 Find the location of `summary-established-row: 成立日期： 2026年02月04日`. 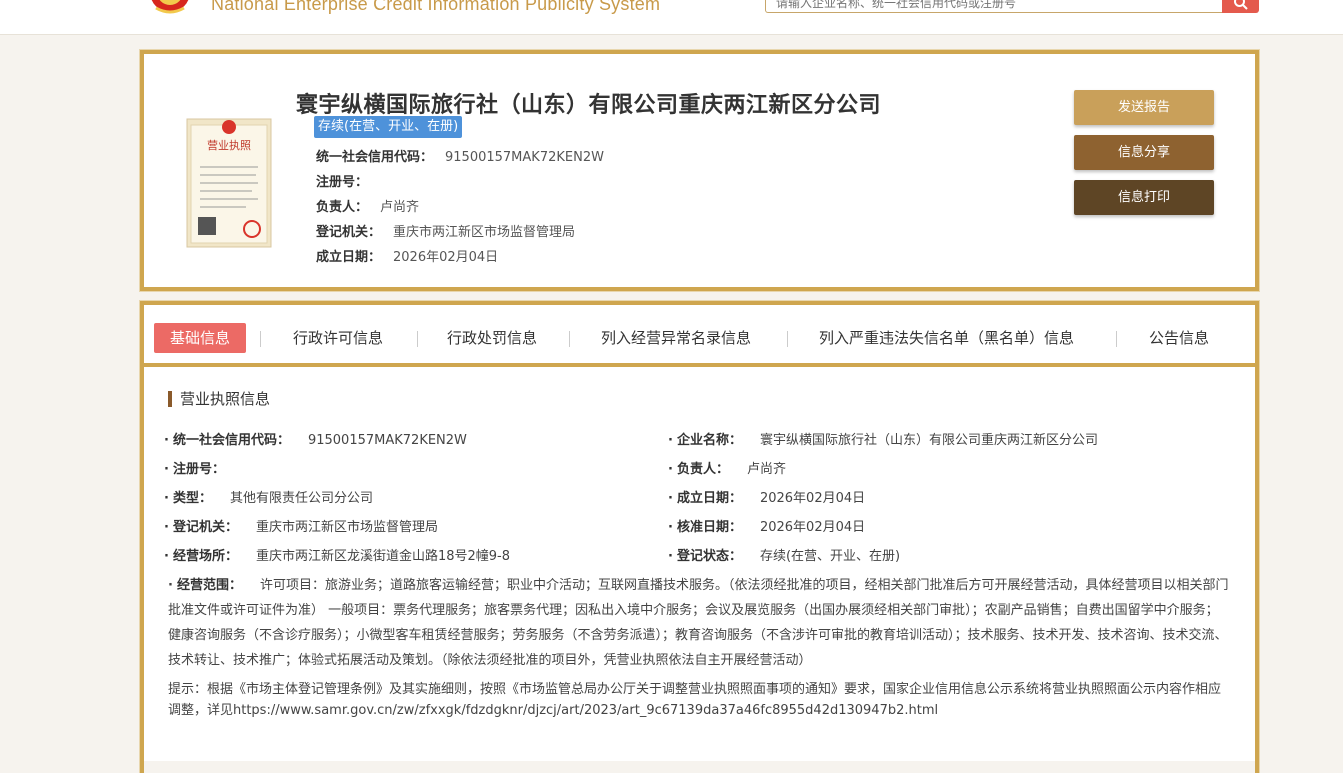

summary-established-row: 成立日期： 2026年02月04日 is located at coordinates (407, 255).